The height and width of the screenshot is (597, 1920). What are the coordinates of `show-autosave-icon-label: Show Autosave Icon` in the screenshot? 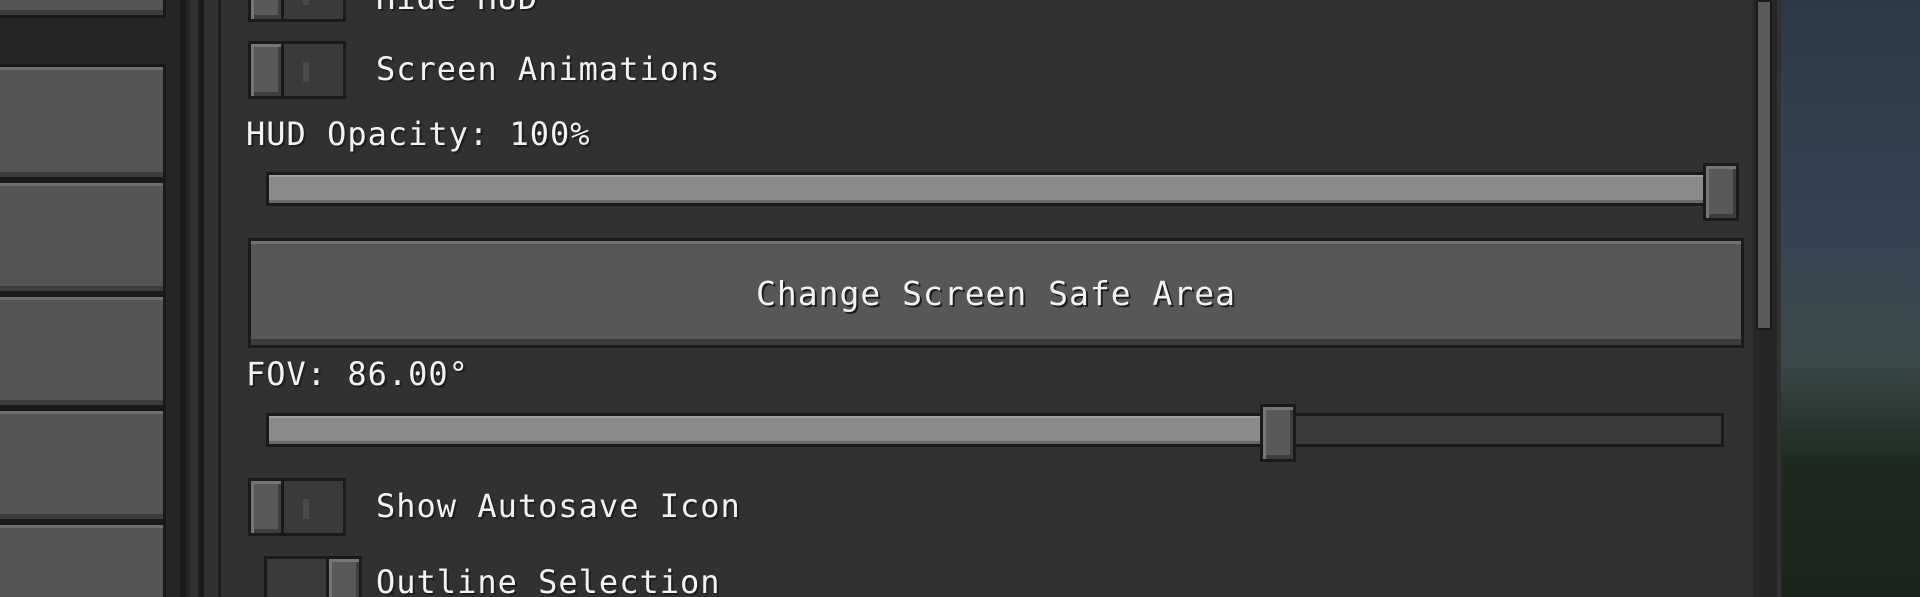 It's located at (558, 506).